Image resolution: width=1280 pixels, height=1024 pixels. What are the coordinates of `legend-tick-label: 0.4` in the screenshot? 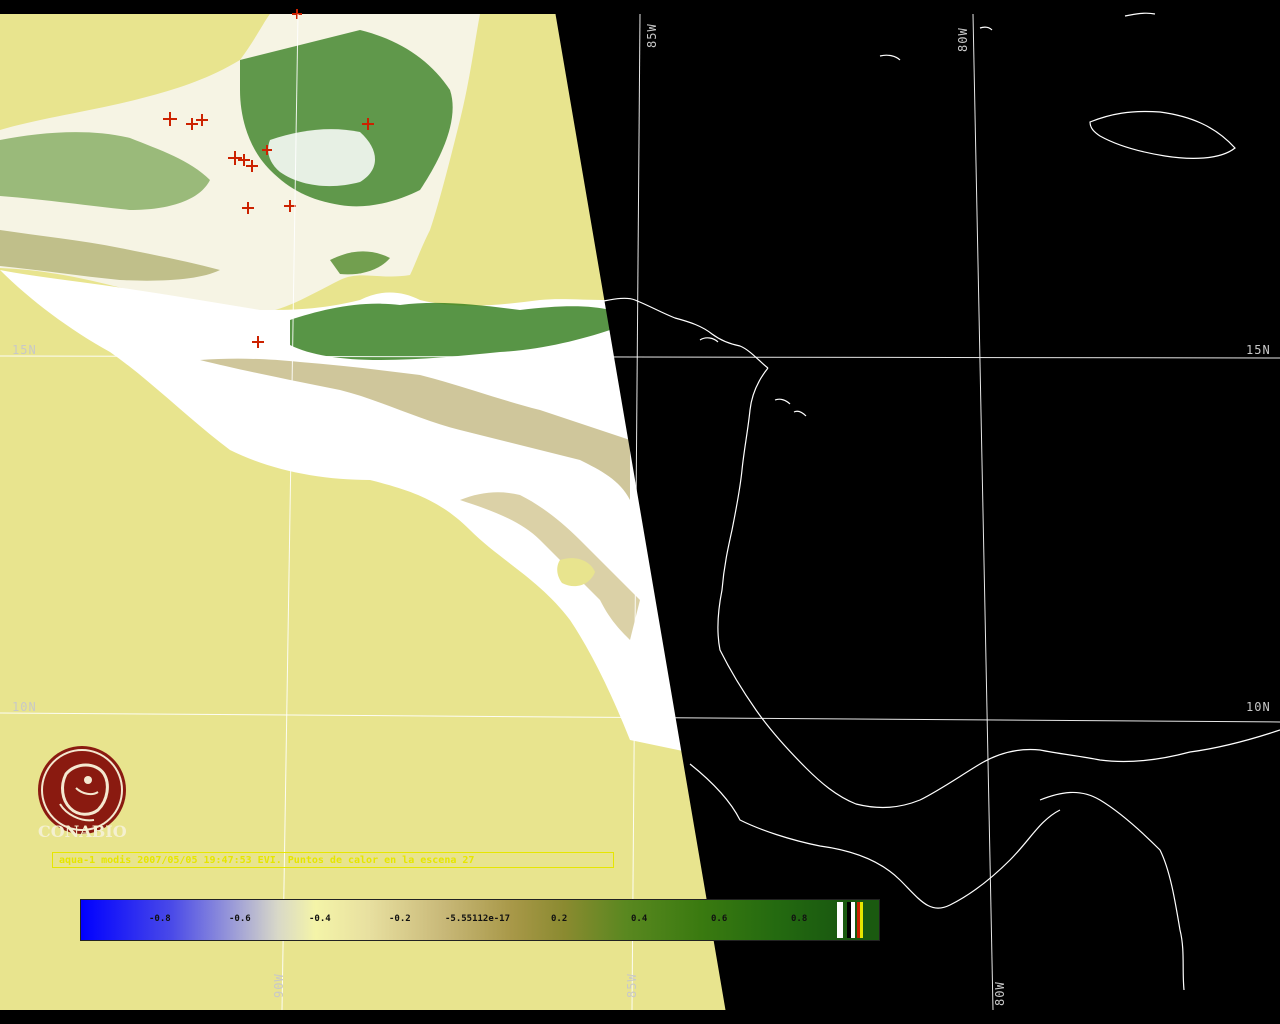 It's located at (639, 919).